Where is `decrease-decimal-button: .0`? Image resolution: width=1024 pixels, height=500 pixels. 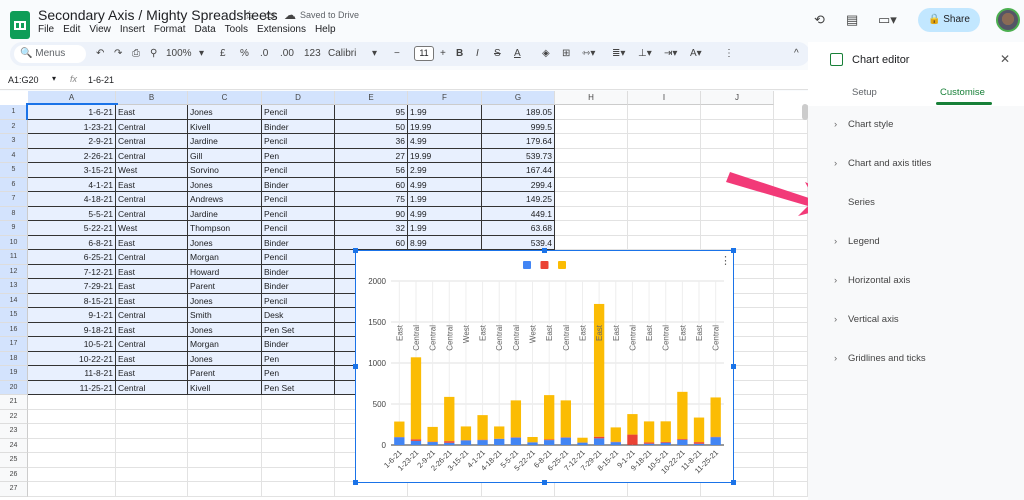 decrease-decimal-button: .0 is located at coordinates (264, 53).